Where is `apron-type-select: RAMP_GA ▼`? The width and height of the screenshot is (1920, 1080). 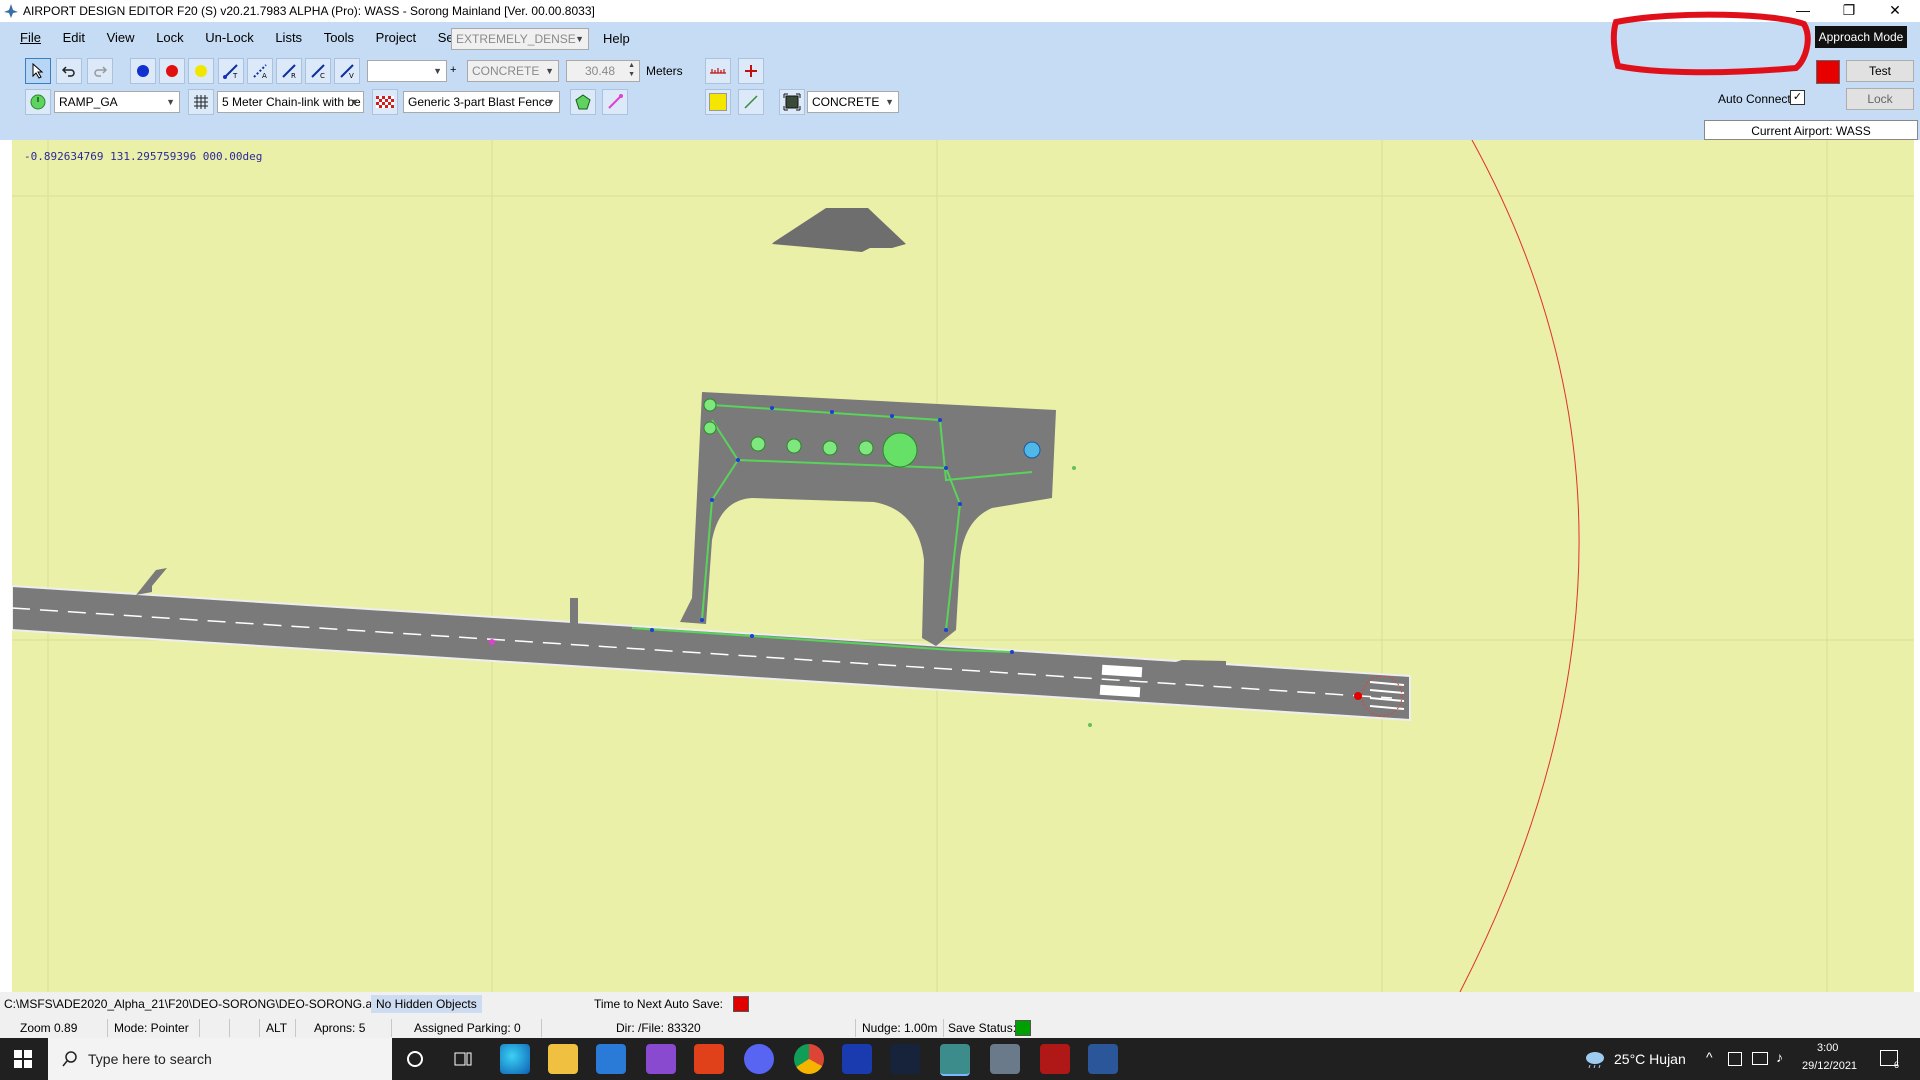
apron-type-select: RAMP_GA ▼ is located at coordinates (117, 102).